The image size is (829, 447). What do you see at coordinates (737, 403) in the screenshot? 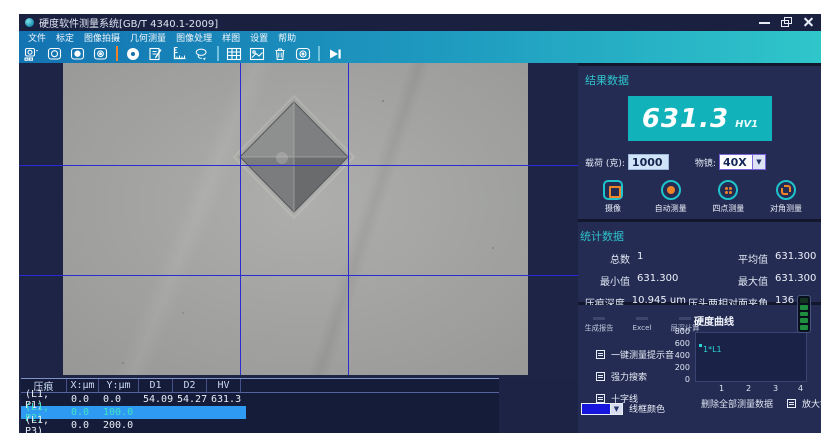
I see `delete-all-data-button: 删除全部测量数据` at bounding box center [737, 403].